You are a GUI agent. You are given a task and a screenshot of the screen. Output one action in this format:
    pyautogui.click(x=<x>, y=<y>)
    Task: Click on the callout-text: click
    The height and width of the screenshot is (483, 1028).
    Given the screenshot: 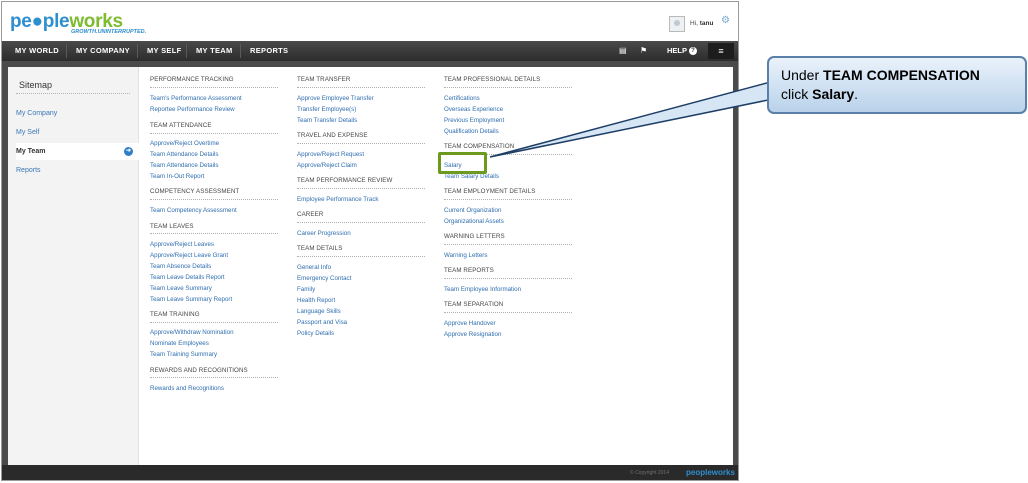 What is the action you would take?
    pyautogui.click(x=797, y=94)
    